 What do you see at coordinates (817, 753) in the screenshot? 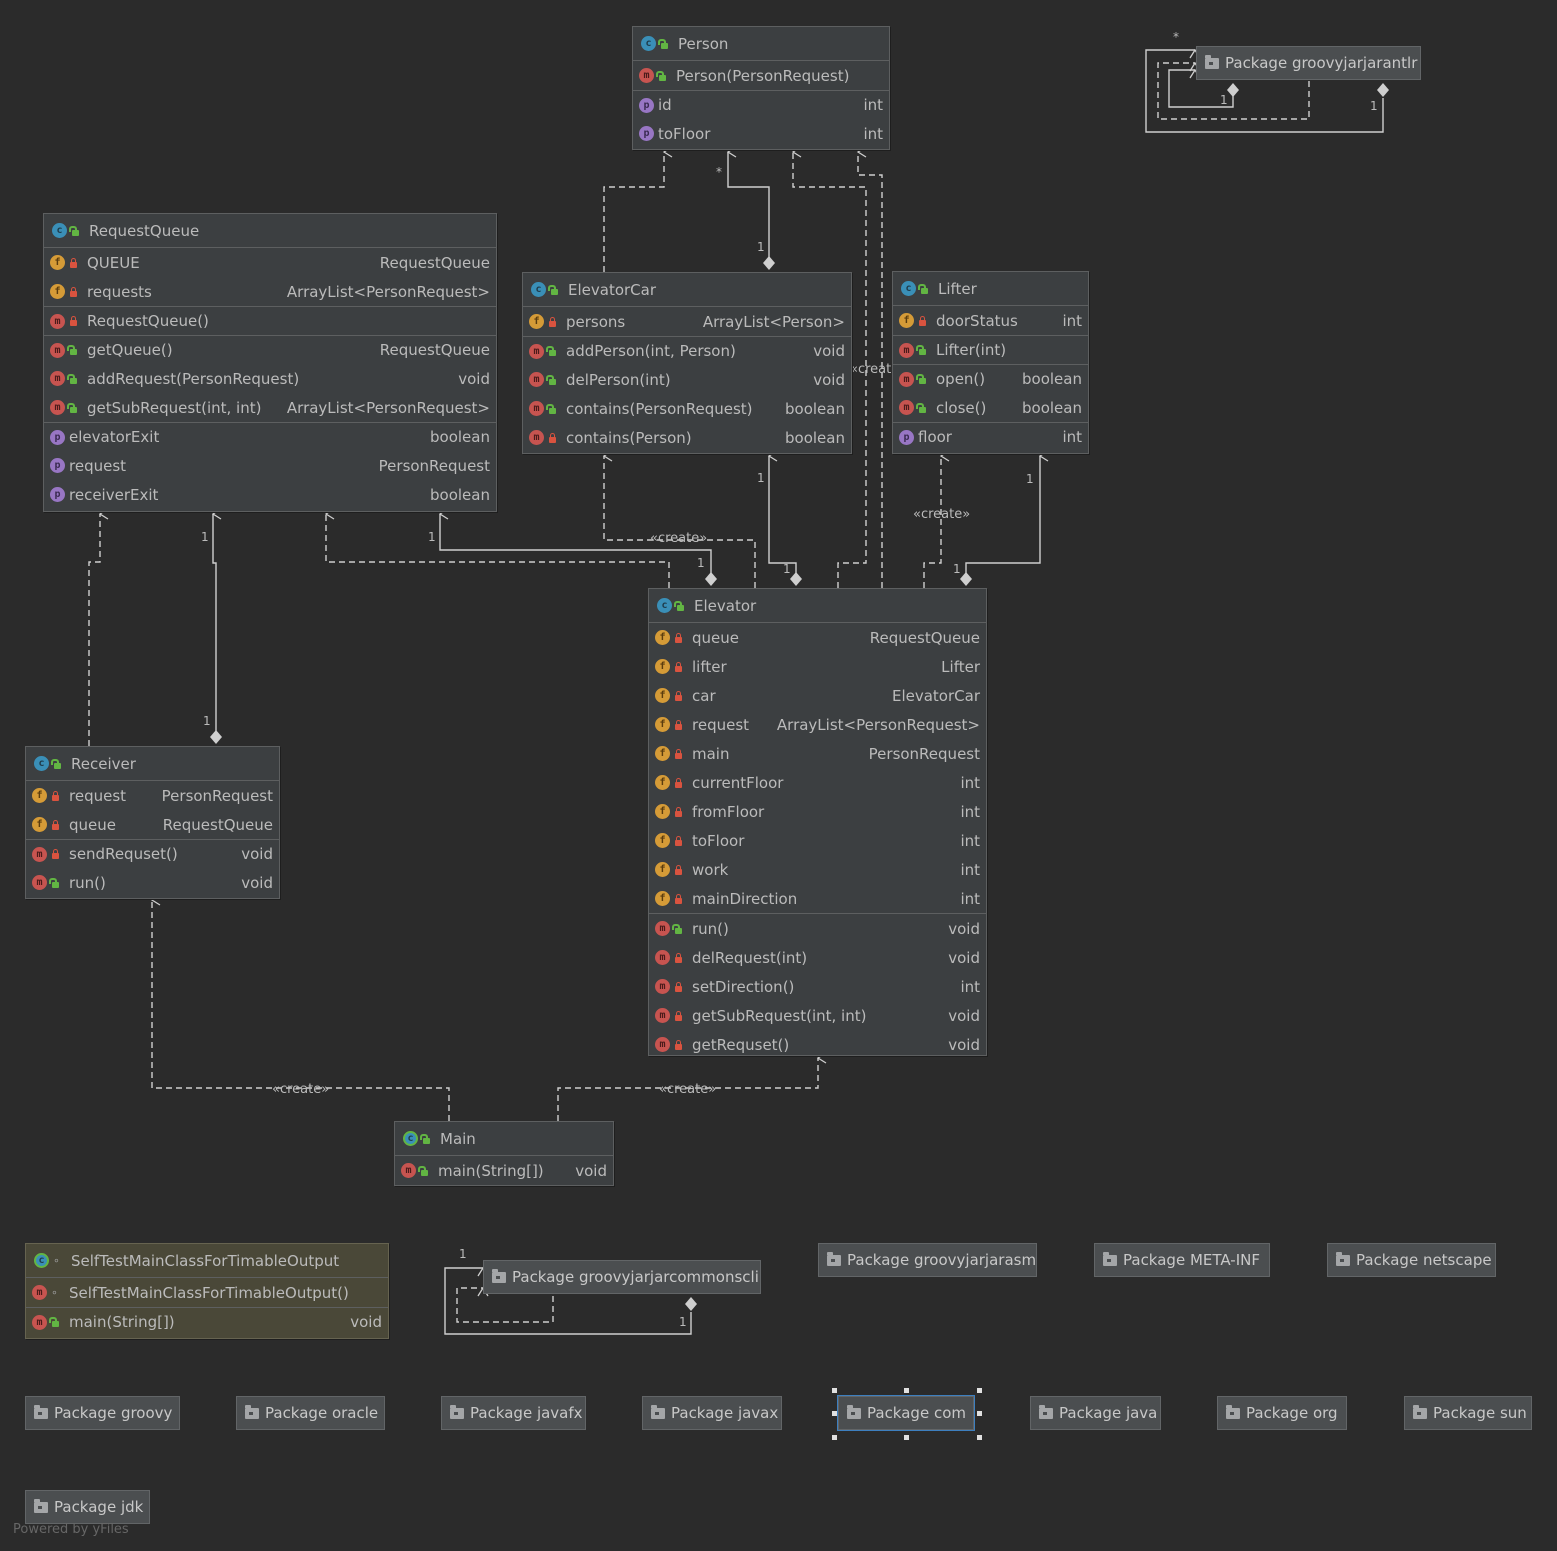
I see `field-row: f main PersonRequest` at bounding box center [817, 753].